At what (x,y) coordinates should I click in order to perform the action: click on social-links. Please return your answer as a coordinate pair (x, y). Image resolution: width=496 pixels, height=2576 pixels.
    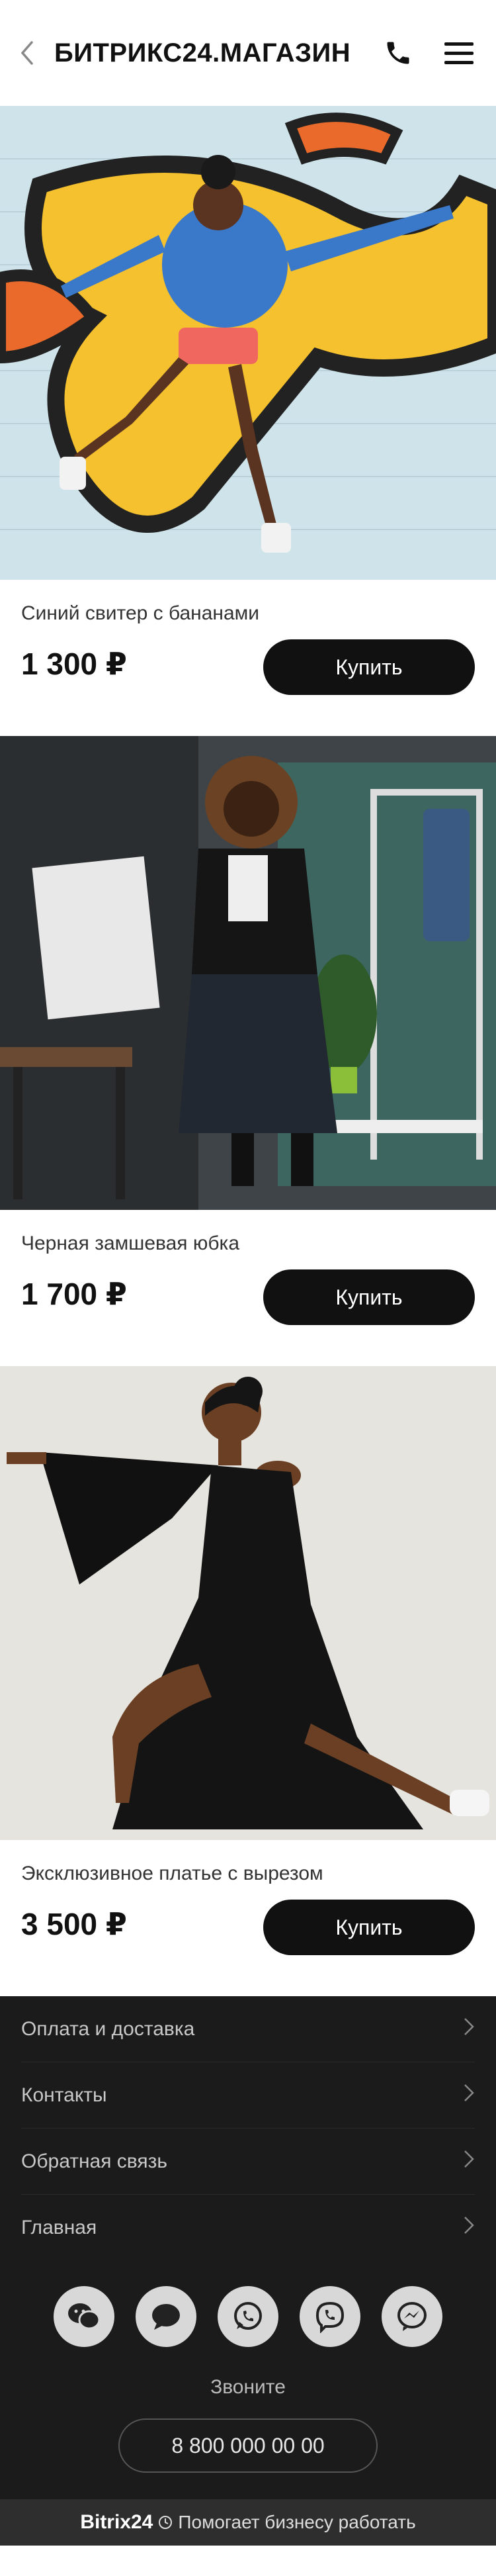
    Looking at the image, I should click on (248, 2316).